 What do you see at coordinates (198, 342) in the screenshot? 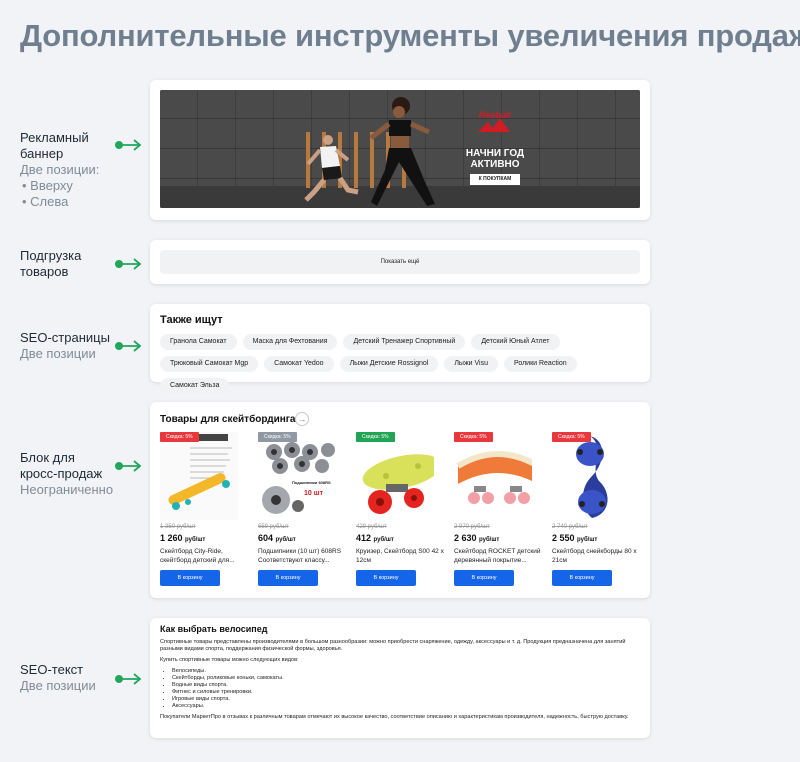
I see `tag-item: Гранола Самокат` at bounding box center [198, 342].